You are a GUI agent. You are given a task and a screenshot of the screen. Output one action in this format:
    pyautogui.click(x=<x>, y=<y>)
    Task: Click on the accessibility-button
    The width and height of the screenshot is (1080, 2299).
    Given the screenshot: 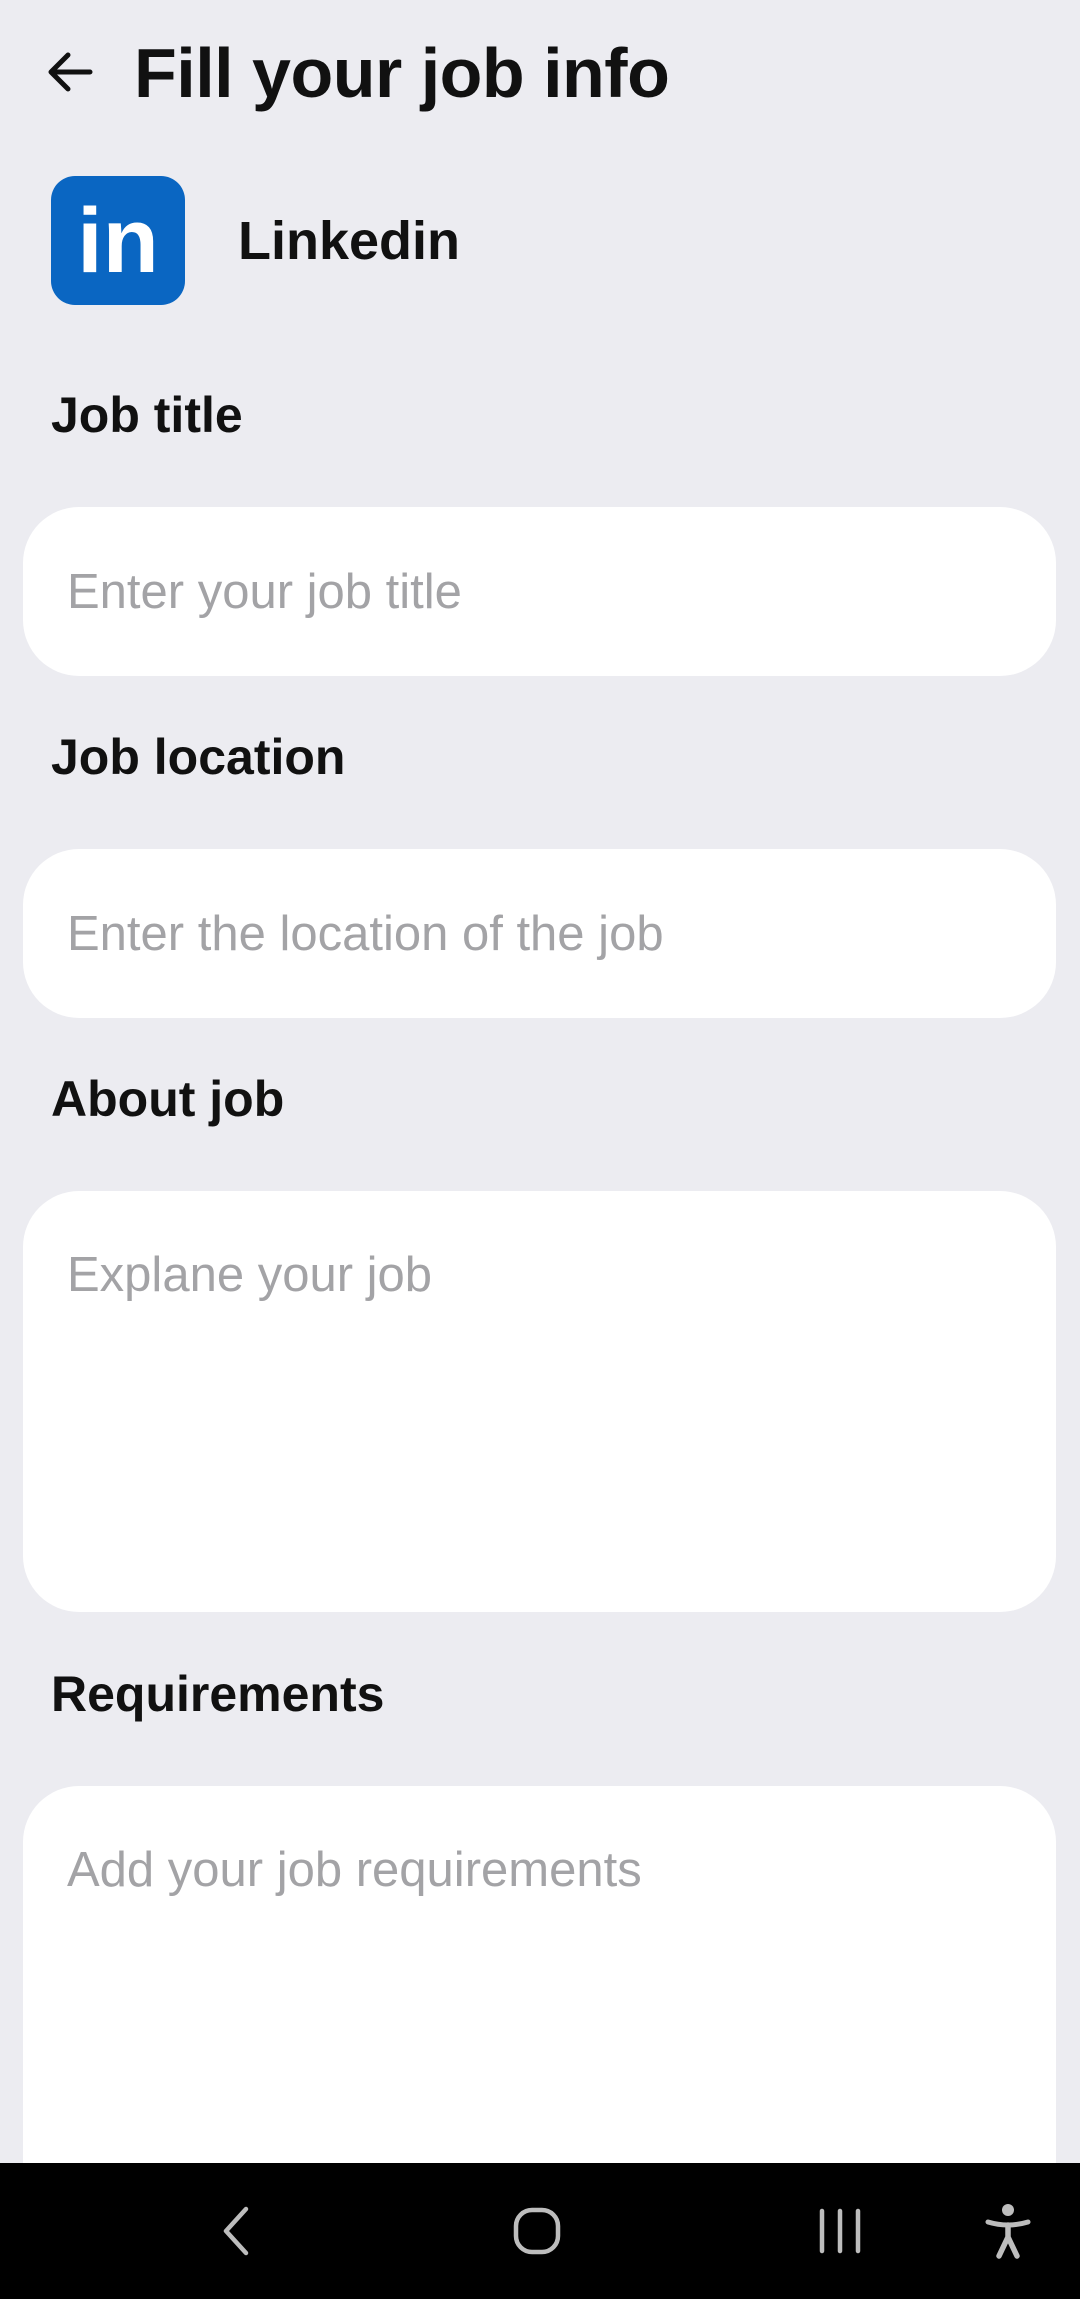 What is the action you would take?
    pyautogui.click(x=1008, y=2231)
    